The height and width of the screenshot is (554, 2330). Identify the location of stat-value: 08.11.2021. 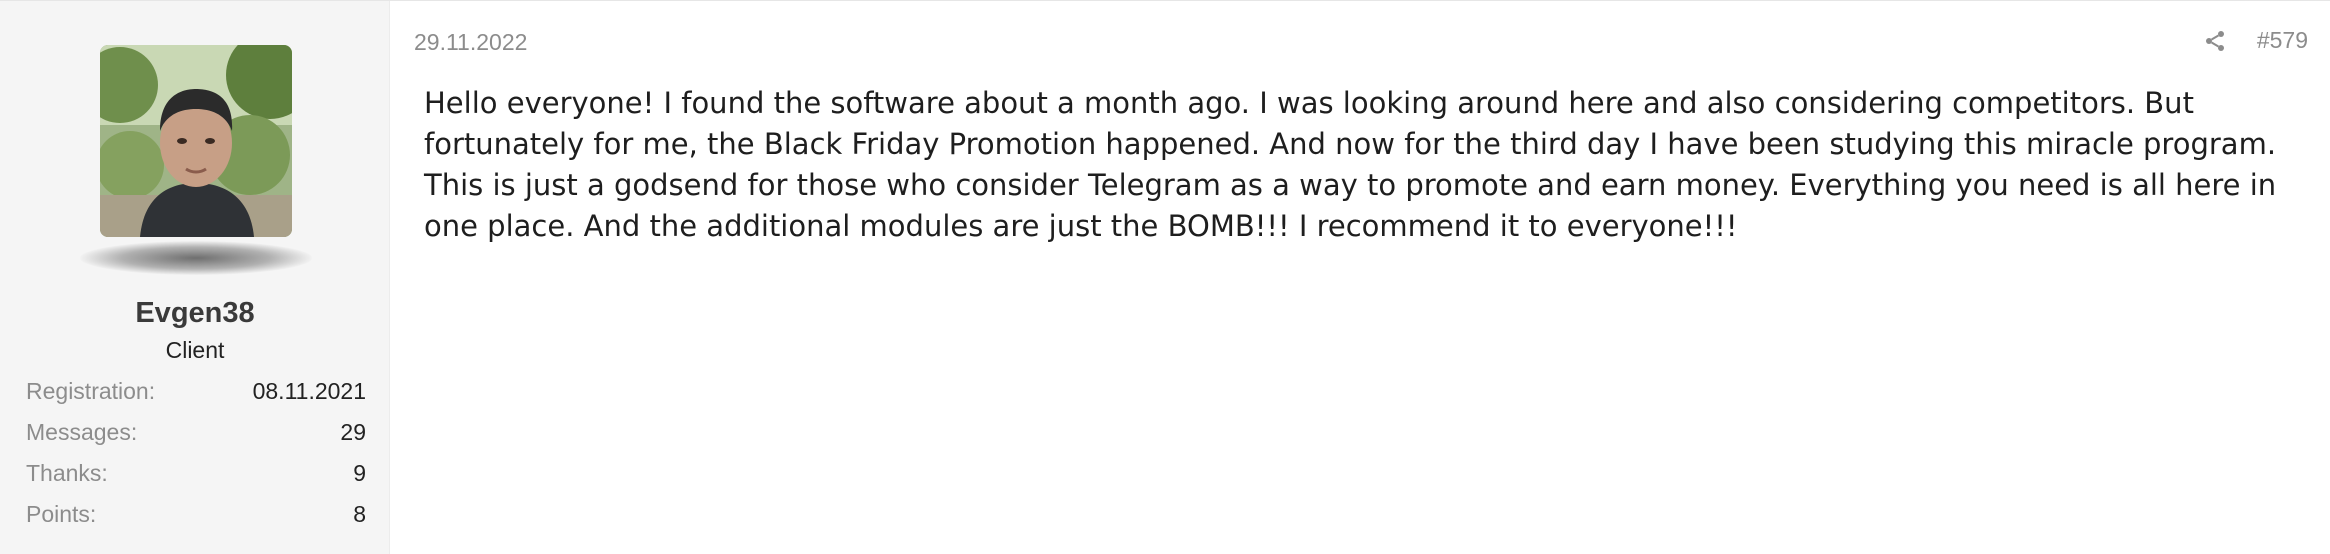
(309, 391).